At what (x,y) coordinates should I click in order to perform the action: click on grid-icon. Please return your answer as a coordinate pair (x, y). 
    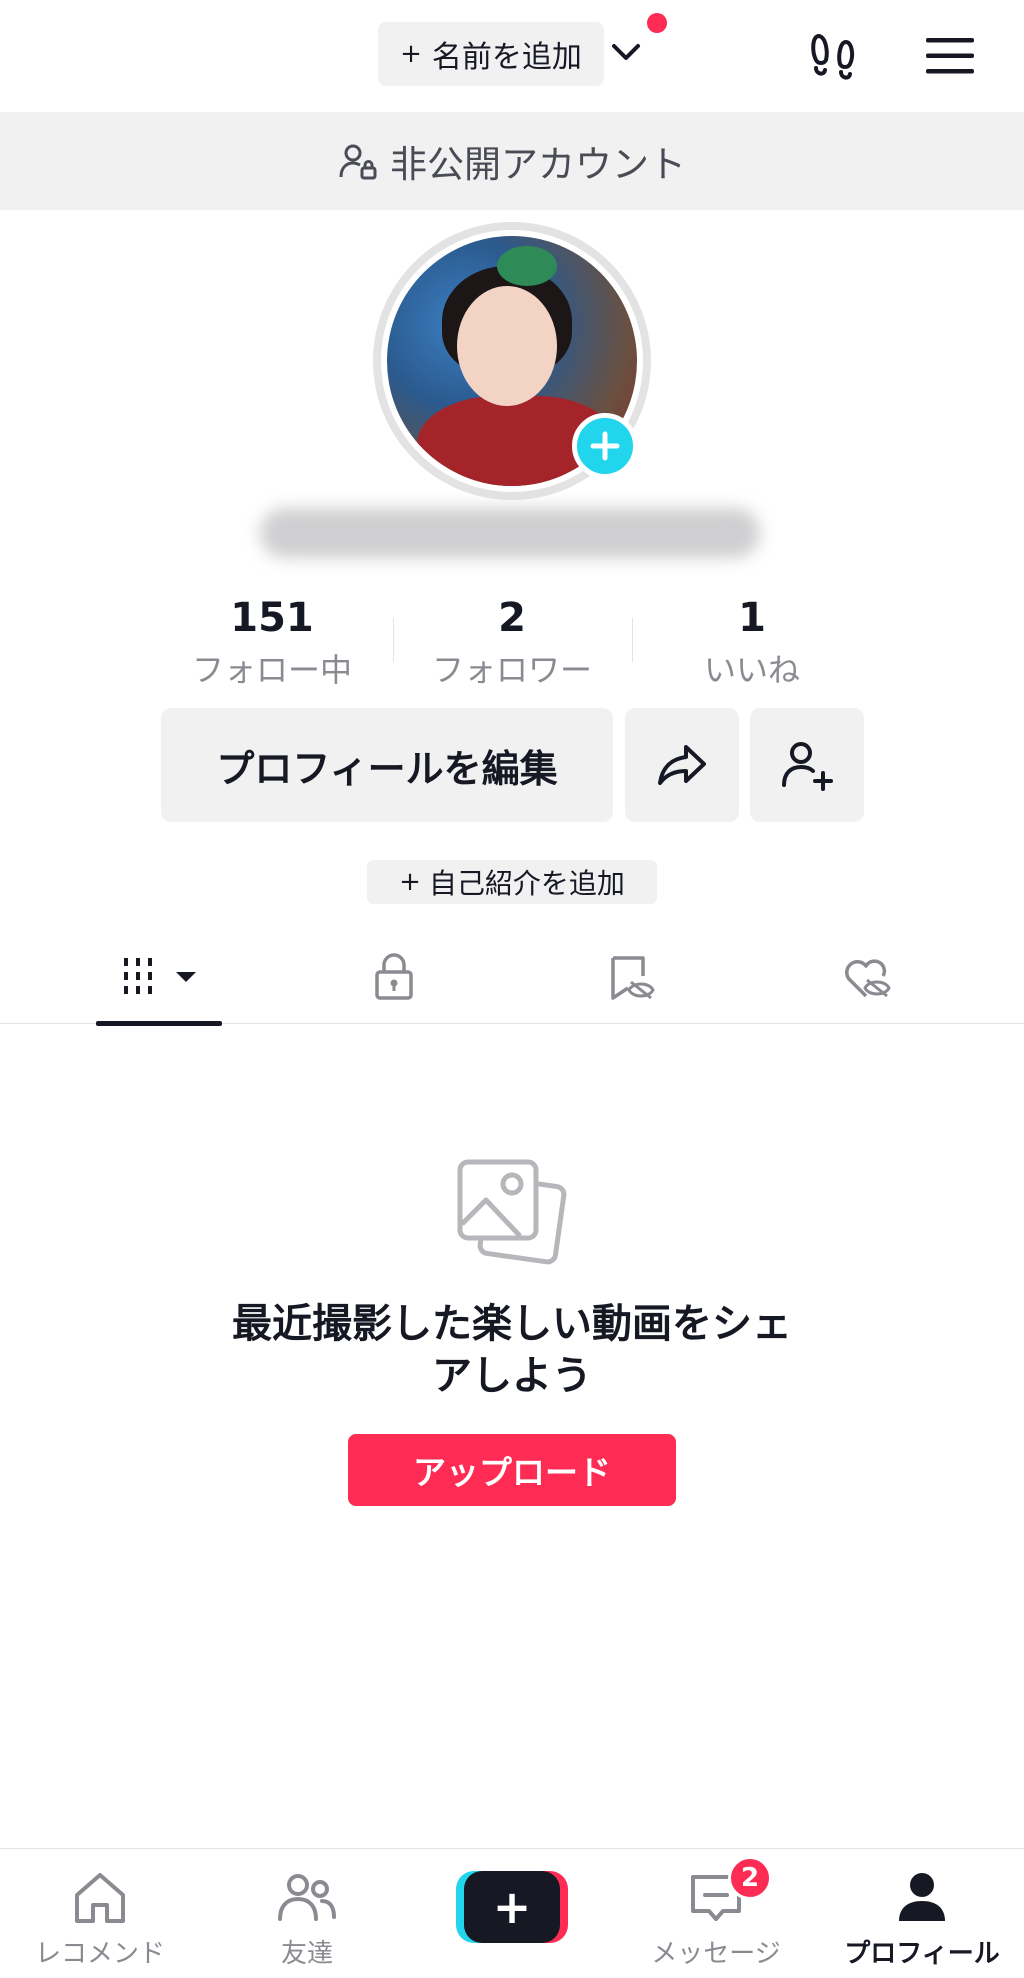
    Looking at the image, I should click on (160, 976).